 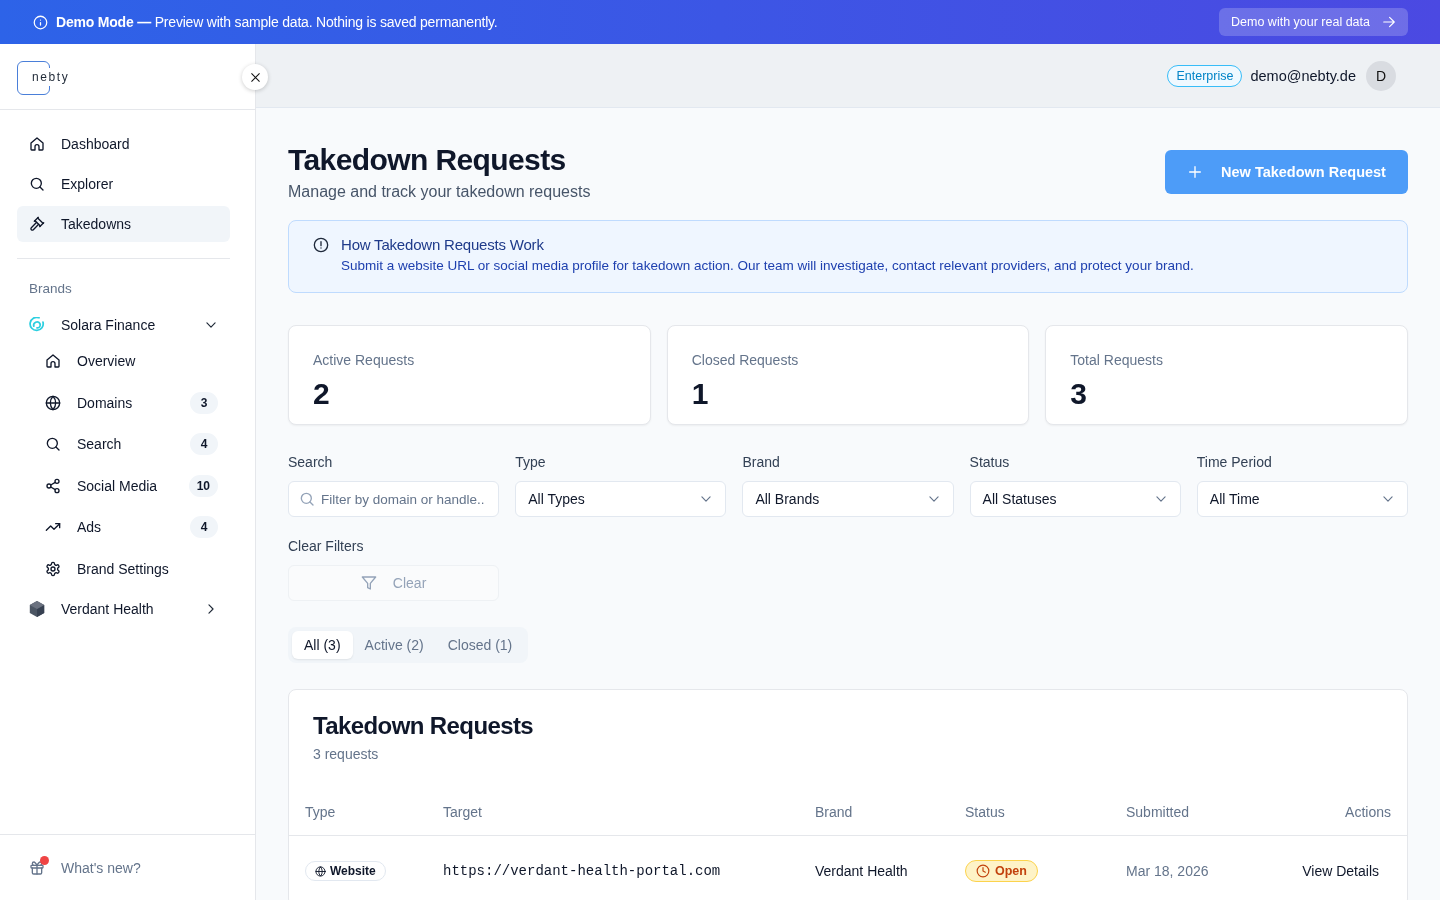 What do you see at coordinates (51, 289) in the screenshot?
I see `section-heading: Brands` at bounding box center [51, 289].